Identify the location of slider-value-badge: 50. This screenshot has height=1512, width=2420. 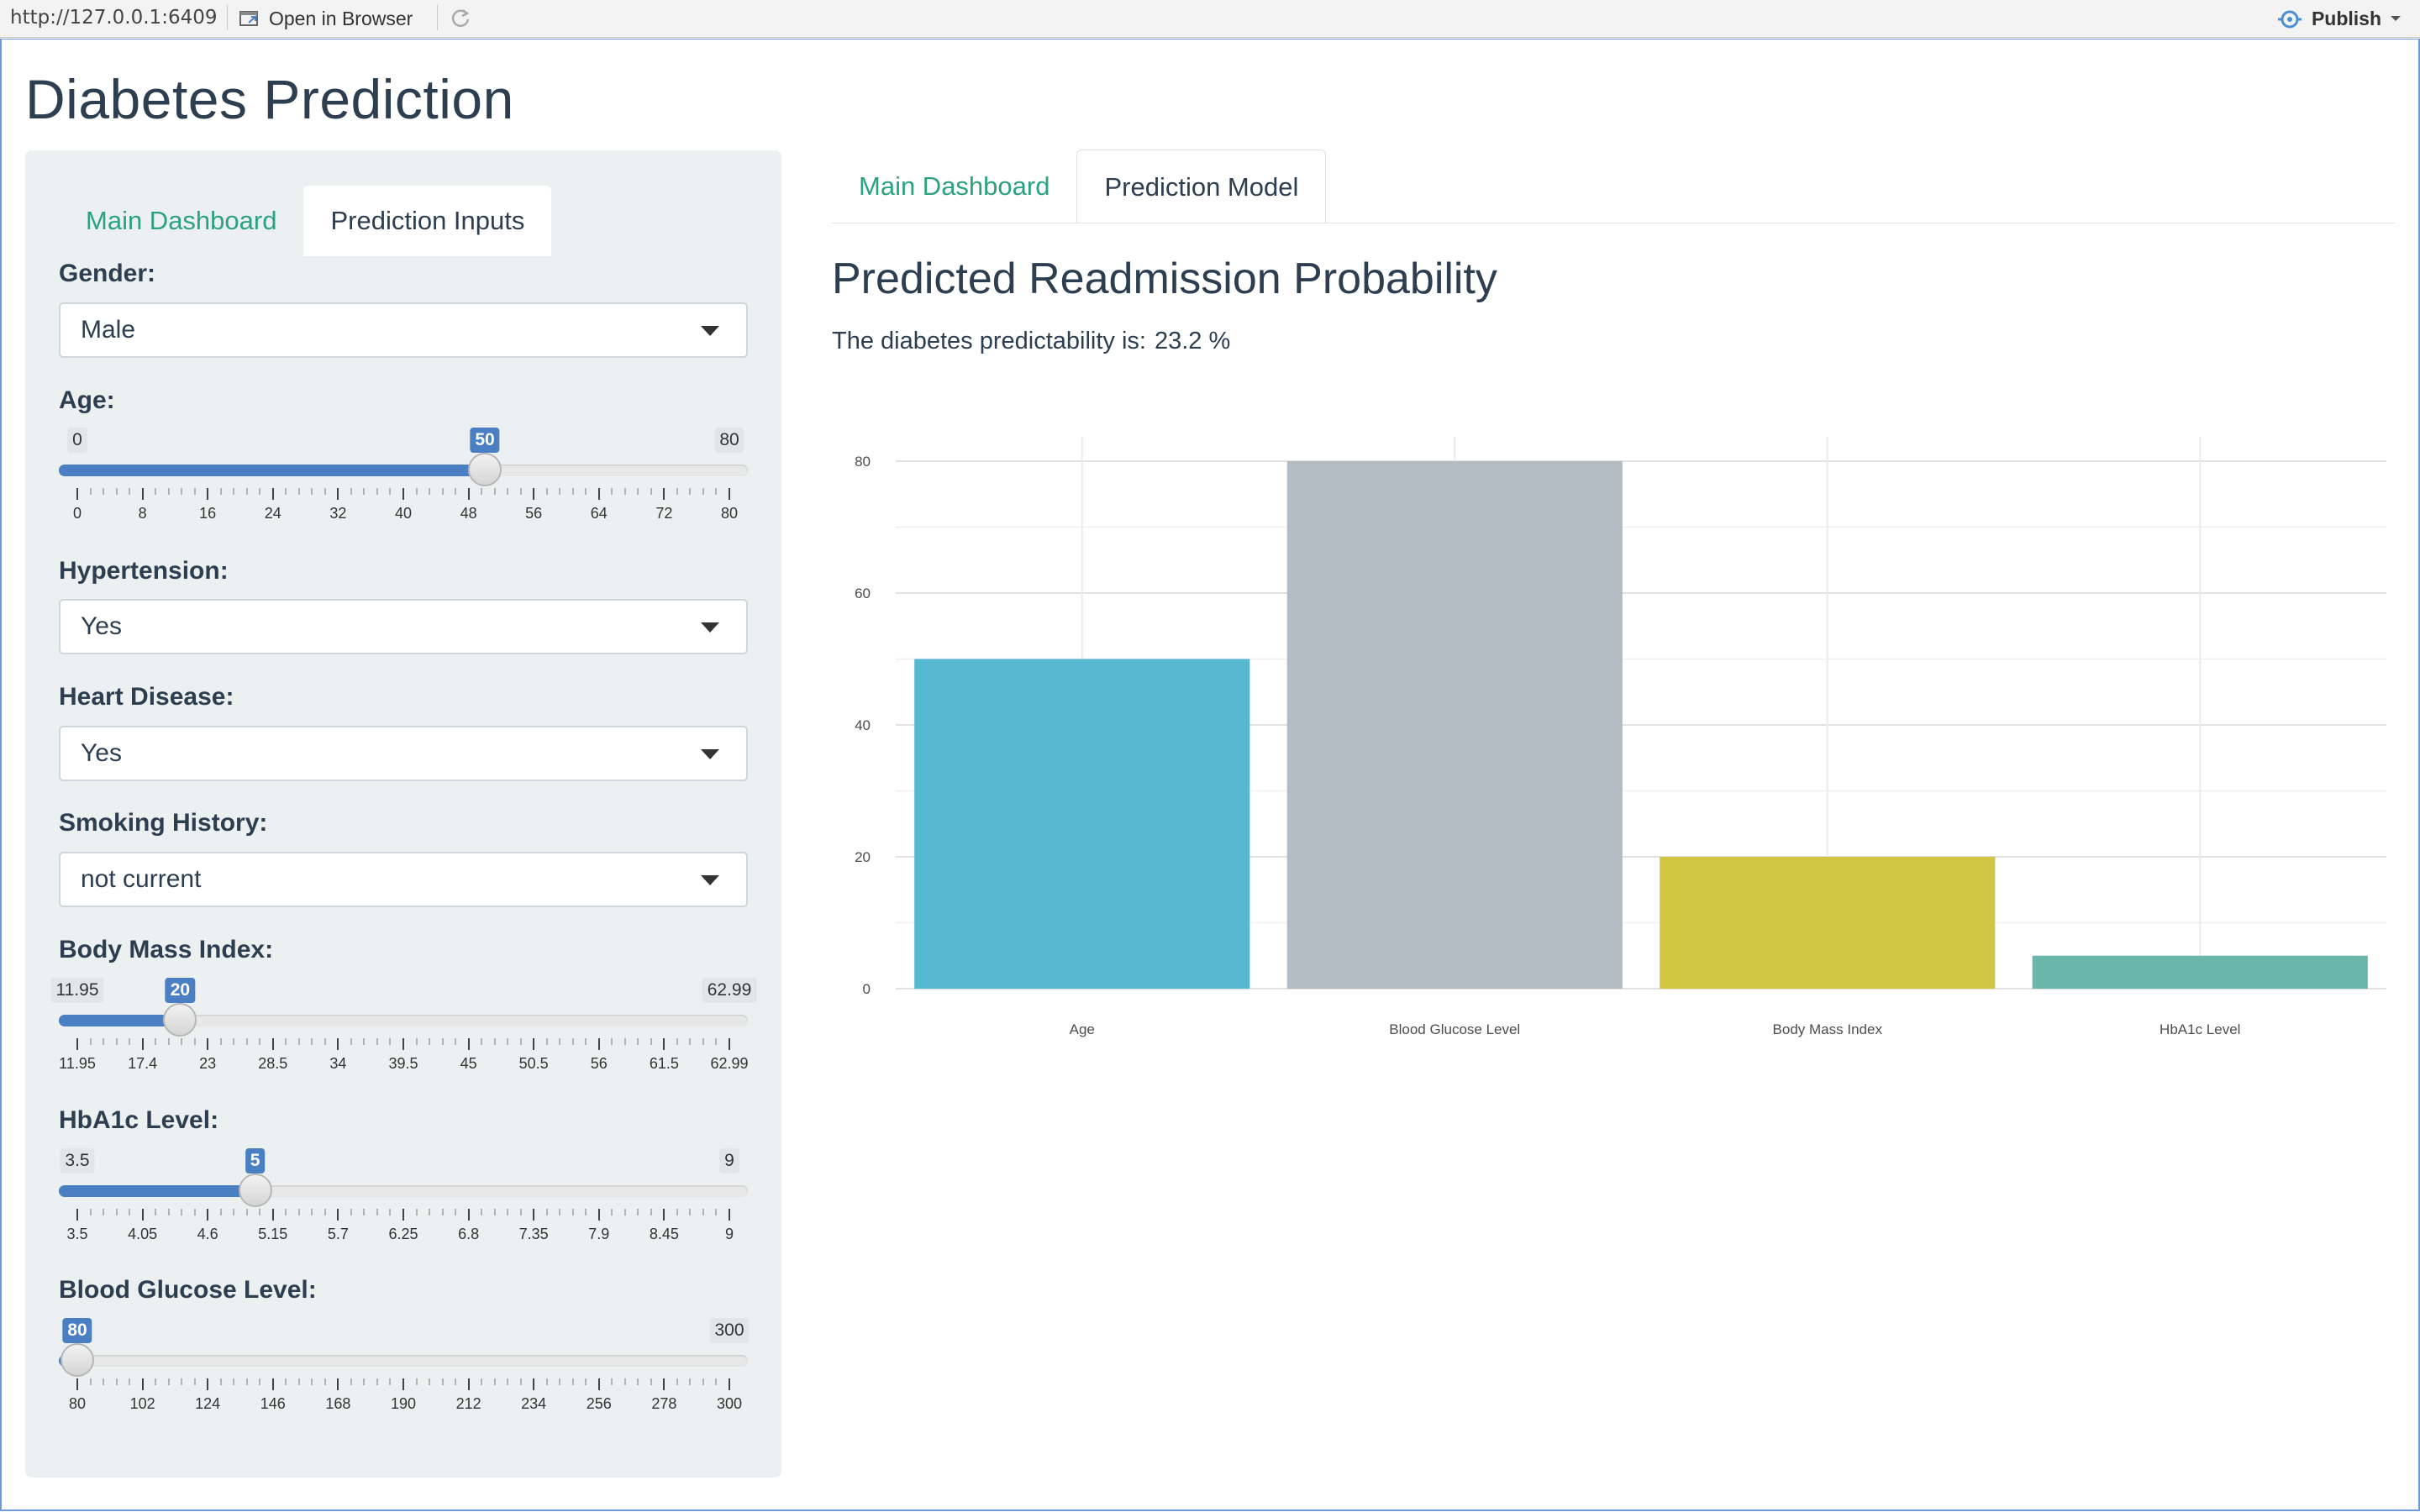
(485, 440).